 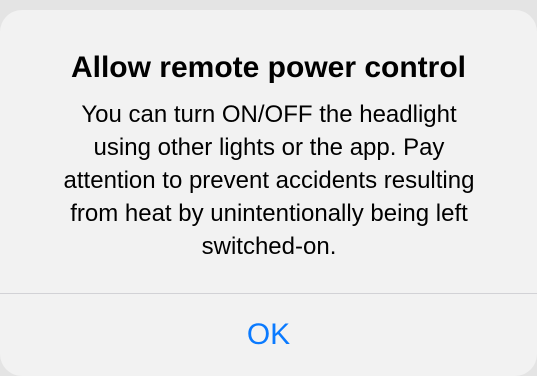 What do you see at coordinates (268, 67) in the screenshot?
I see `alert-title: Allow remote power control` at bounding box center [268, 67].